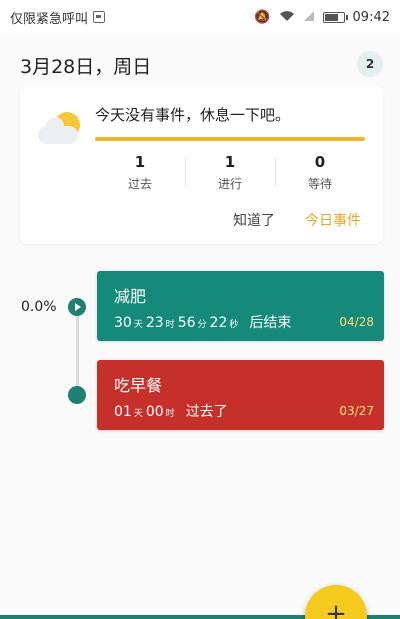  Describe the element at coordinates (39, 307) in the screenshot. I see `timeline-percent: 0.0%` at that location.